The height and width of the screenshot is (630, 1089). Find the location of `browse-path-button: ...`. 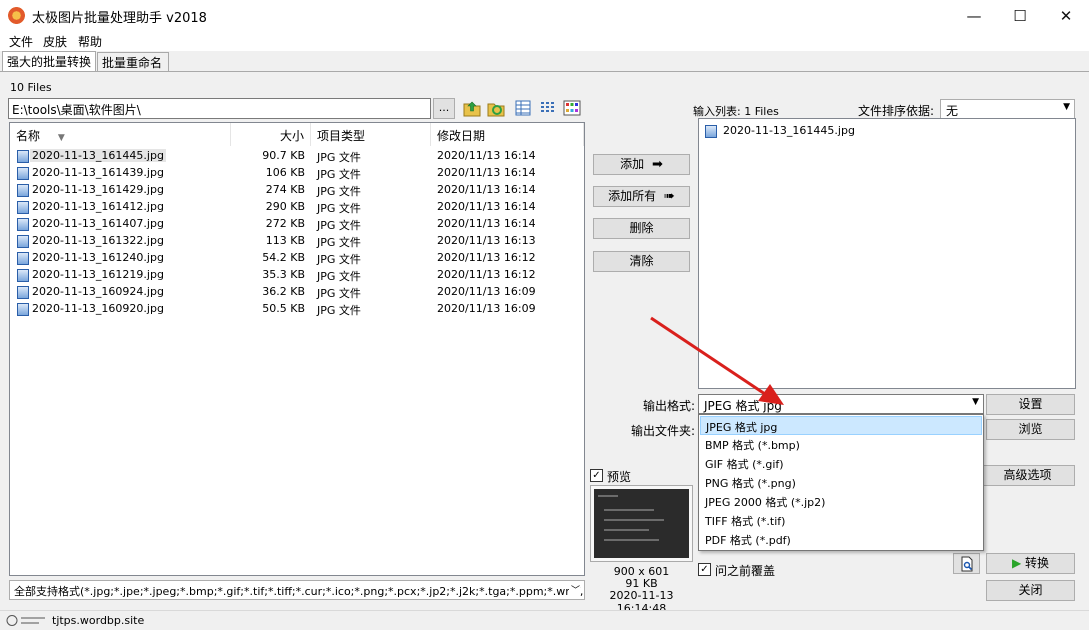

browse-path-button: ... is located at coordinates (444, 108).